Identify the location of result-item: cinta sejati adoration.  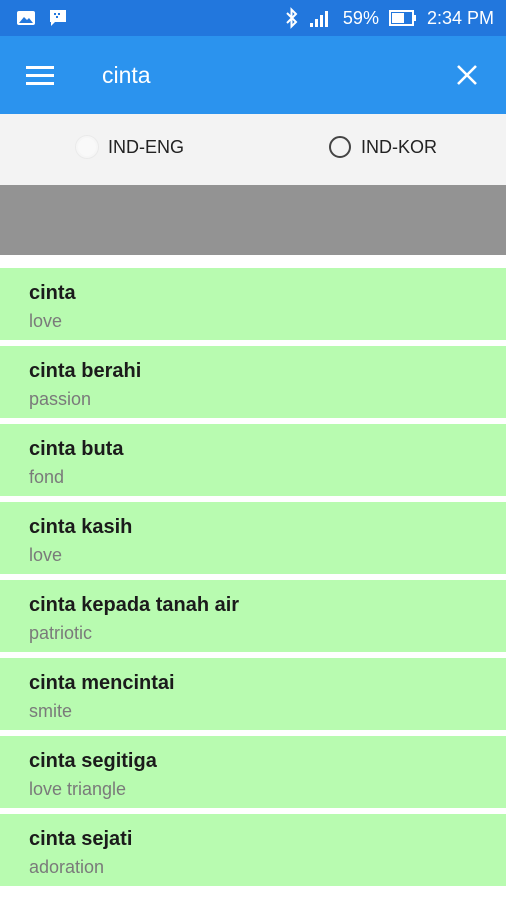
(253, 850).